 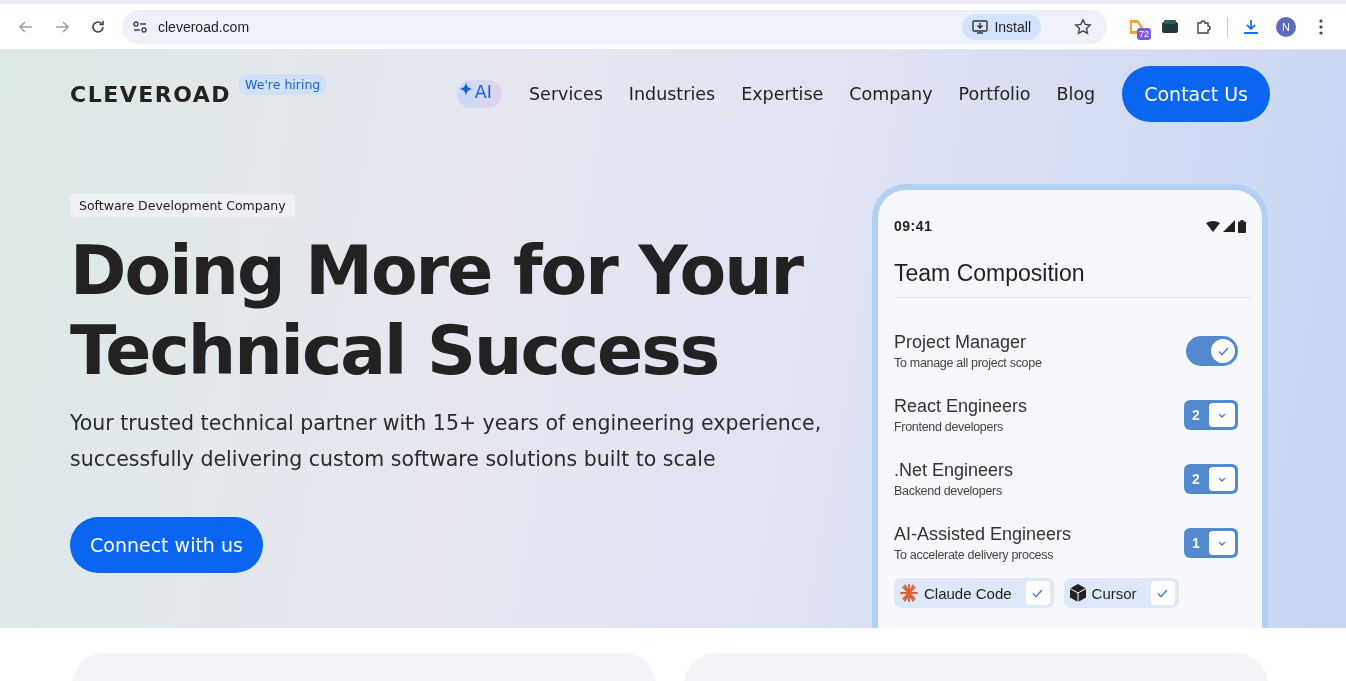 I want to click on profile-avatar: N, so click(x=1286, y=26).